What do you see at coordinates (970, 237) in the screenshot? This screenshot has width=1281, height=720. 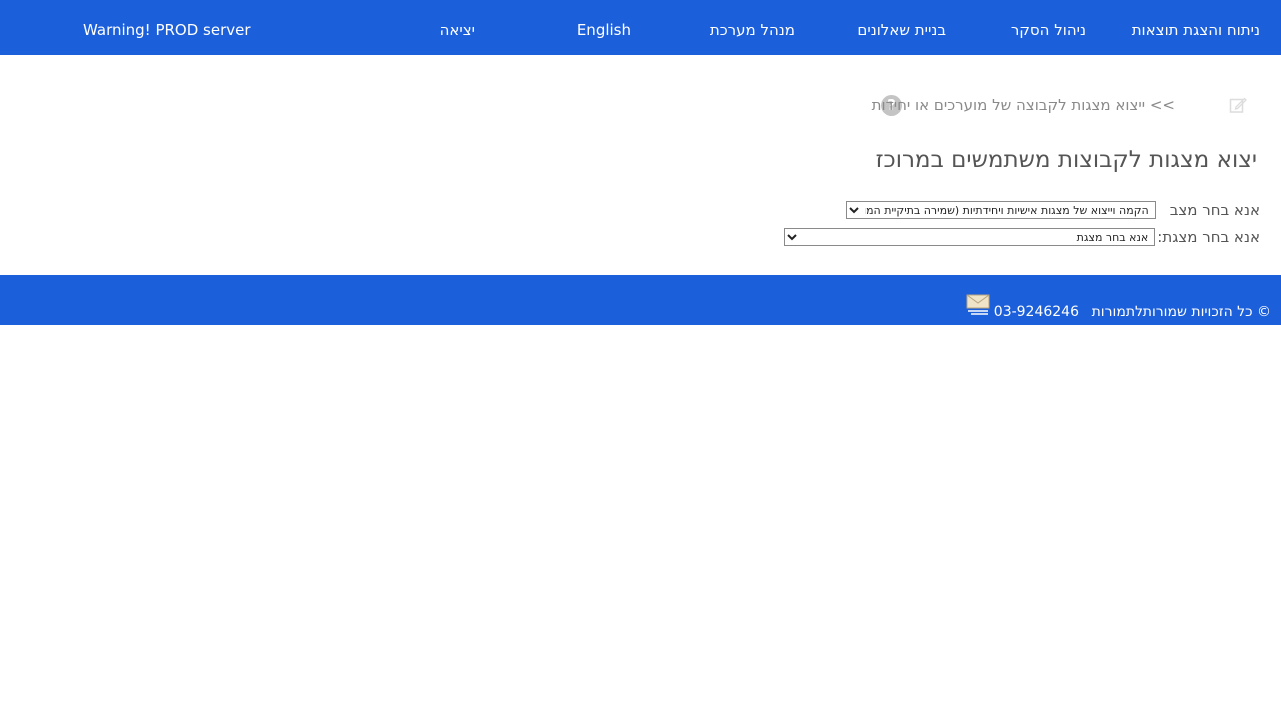 I see `display-select: אנא בחר מצגת` at bounding box center [970, 237].